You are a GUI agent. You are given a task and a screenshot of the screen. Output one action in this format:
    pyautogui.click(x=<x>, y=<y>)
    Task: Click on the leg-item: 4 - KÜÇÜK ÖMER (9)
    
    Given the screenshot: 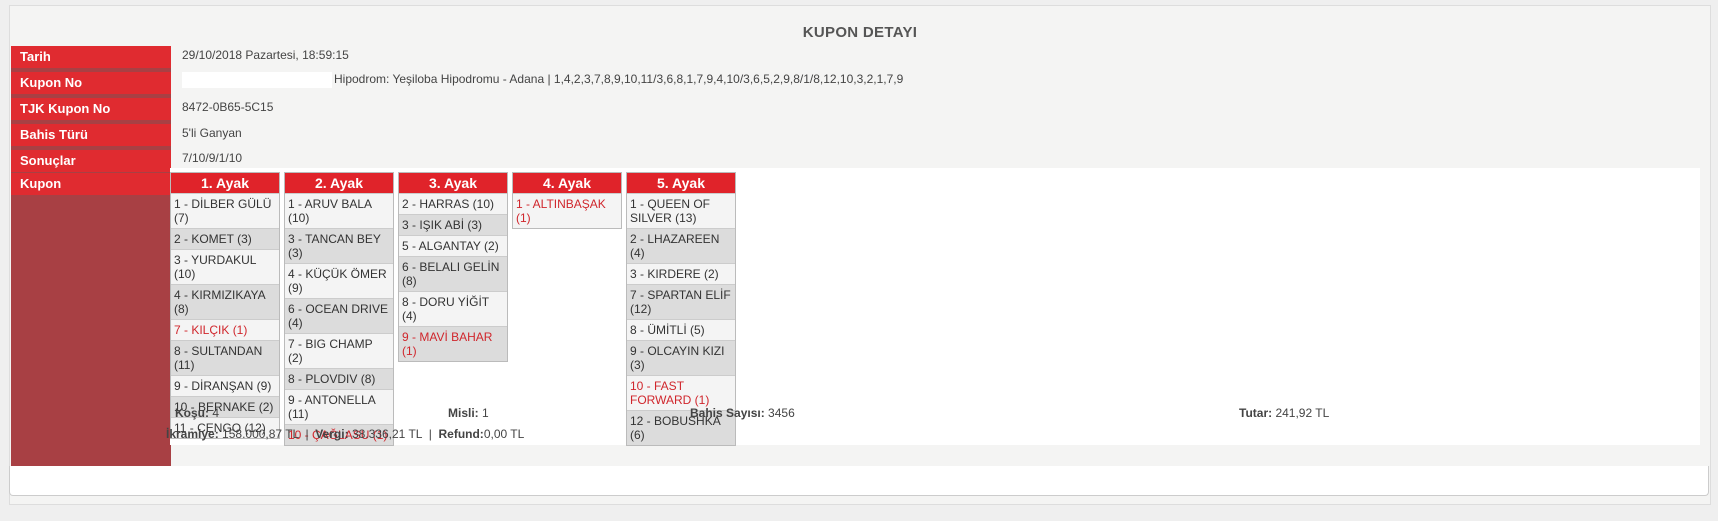 What is the action you would take?
    pyautogui.click(x=339, y=280)
    